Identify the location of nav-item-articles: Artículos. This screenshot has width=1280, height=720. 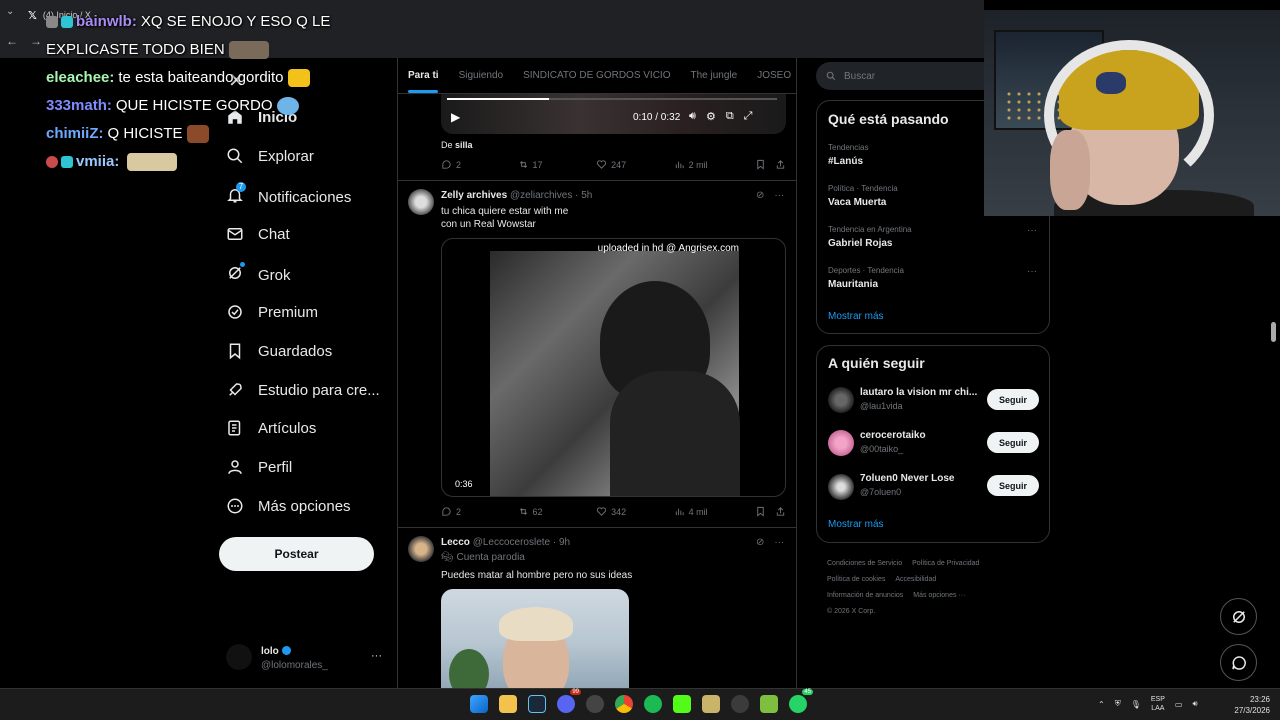
(271, 428).